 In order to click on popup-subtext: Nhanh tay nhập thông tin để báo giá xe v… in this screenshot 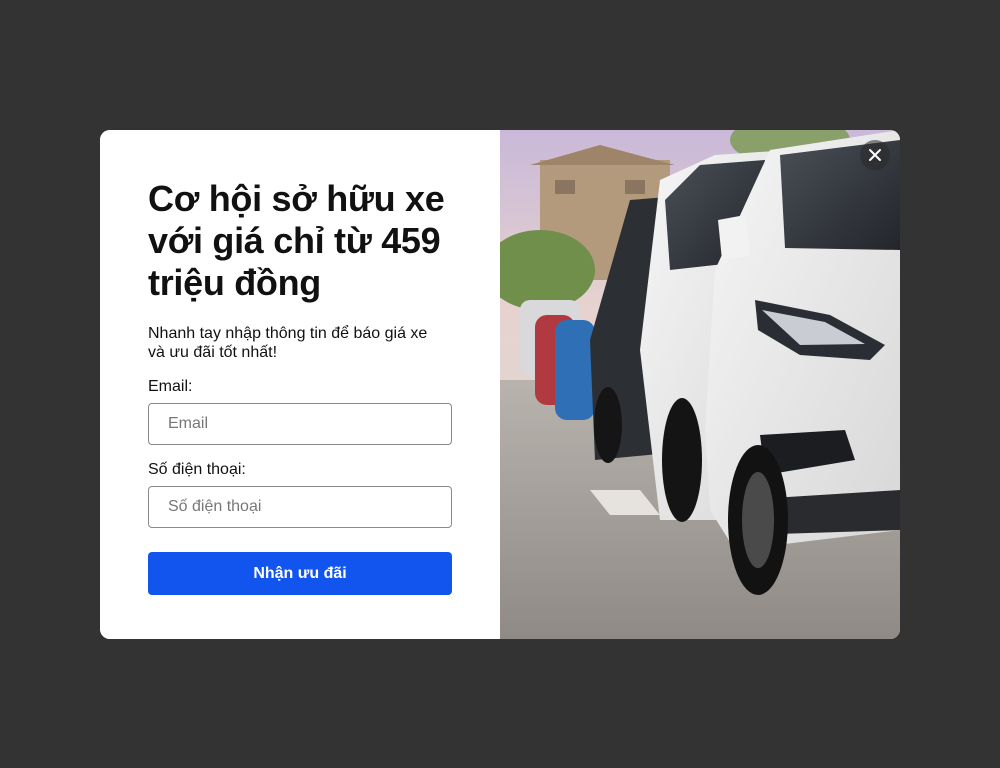, I will do `click(288, 343)`.